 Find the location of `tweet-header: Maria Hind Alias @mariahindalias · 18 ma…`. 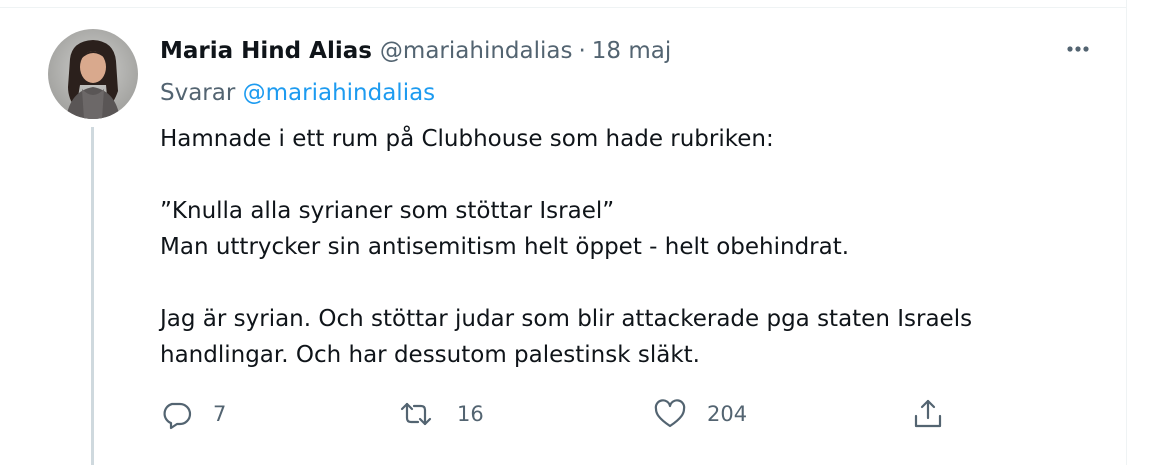

tweet-header: Maria Hind Alias @mariahindalias · 18 ma… is located at coordinates (415, 51).